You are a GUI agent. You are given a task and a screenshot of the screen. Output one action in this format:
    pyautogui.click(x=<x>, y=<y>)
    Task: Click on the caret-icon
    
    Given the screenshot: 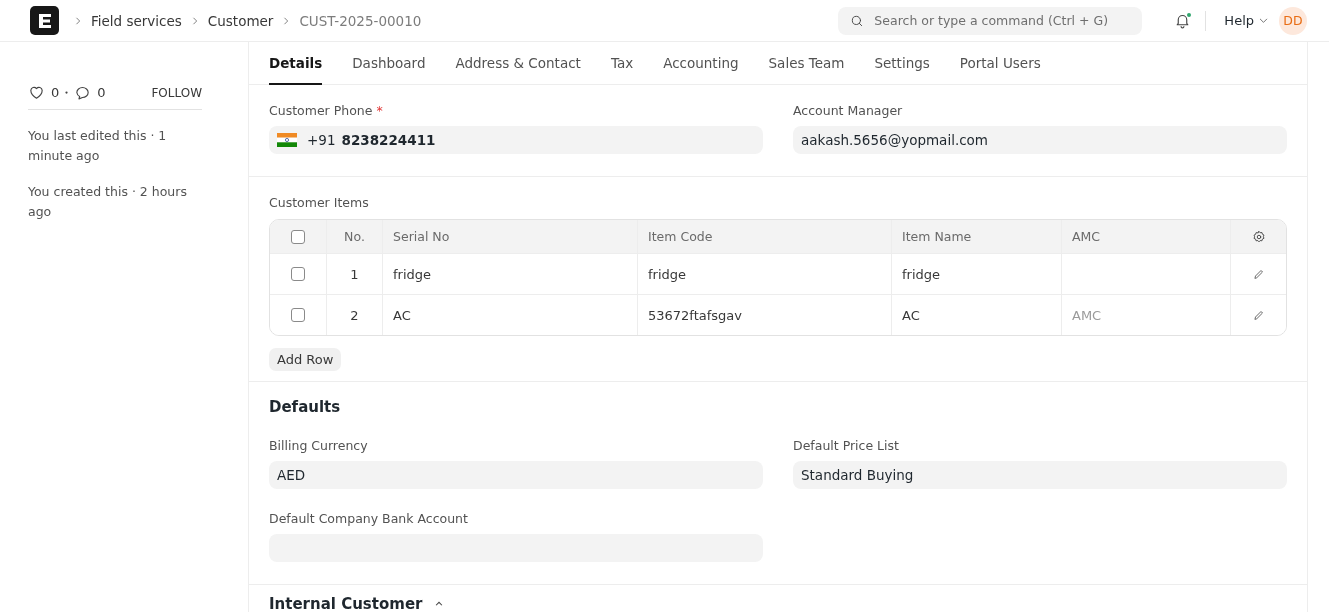 What is the action you would take?
    pyautogui.click(x=439, y=604)
    